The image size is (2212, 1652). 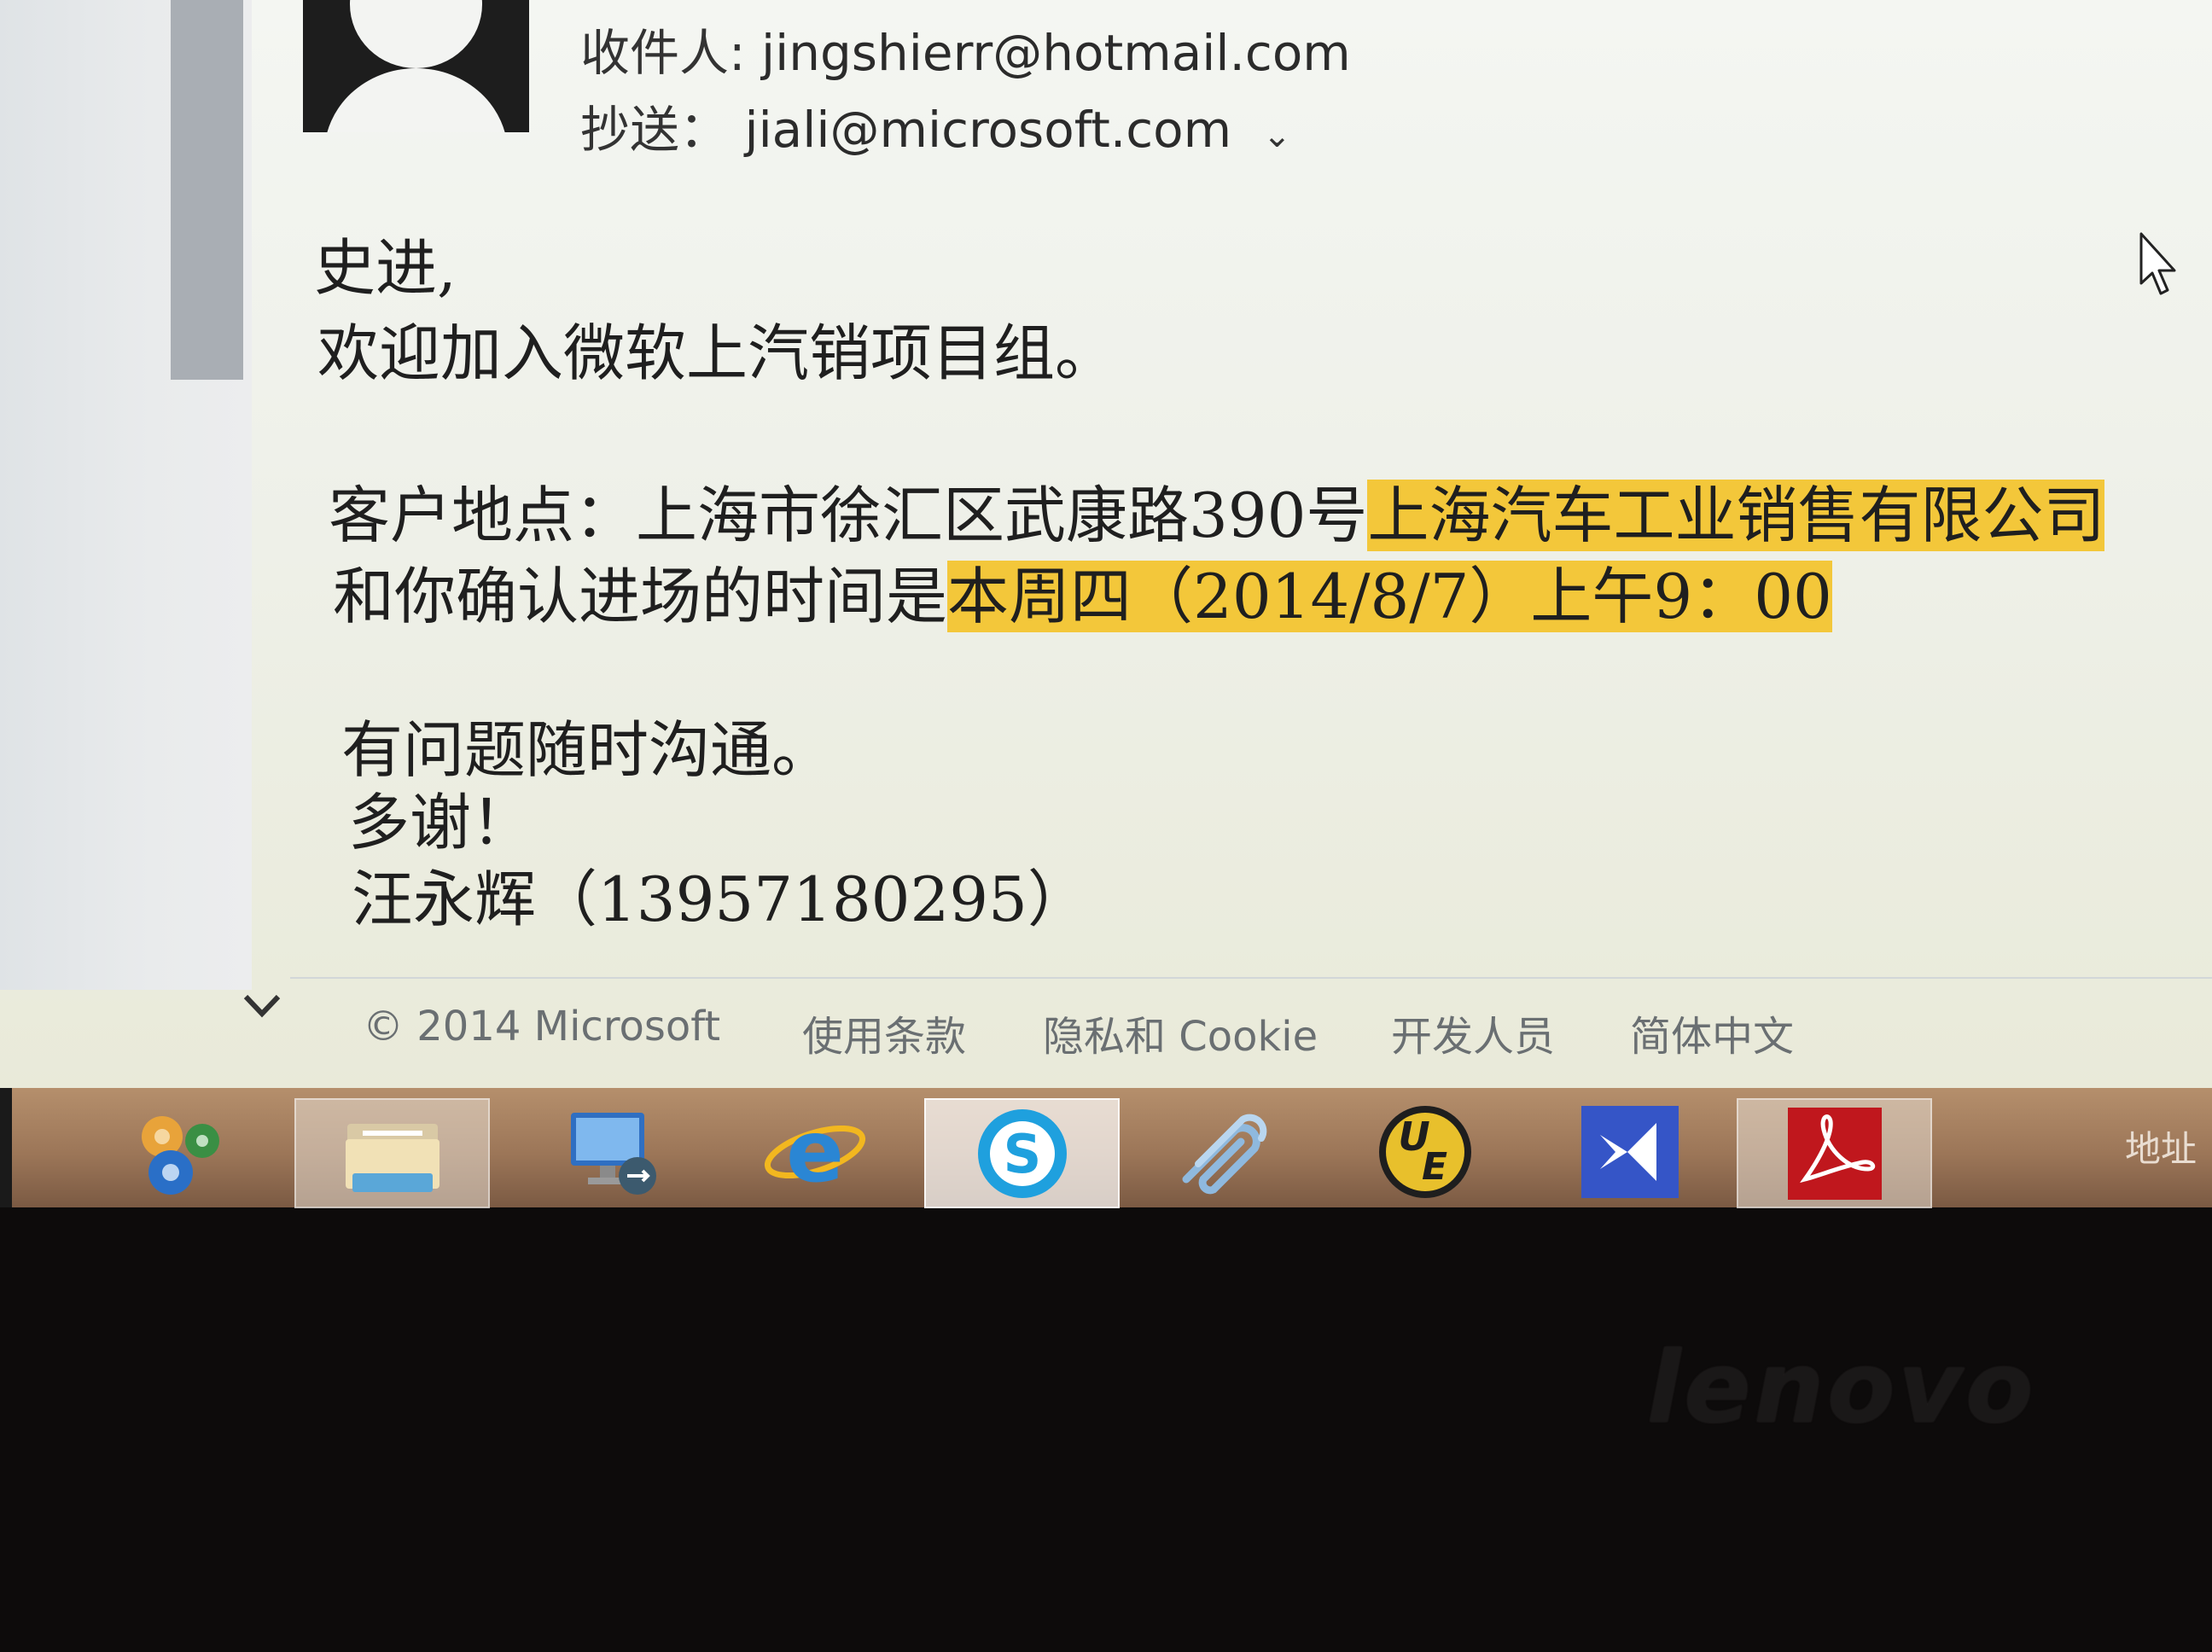 I want to click on left-pane, so click(x=126, y=495).